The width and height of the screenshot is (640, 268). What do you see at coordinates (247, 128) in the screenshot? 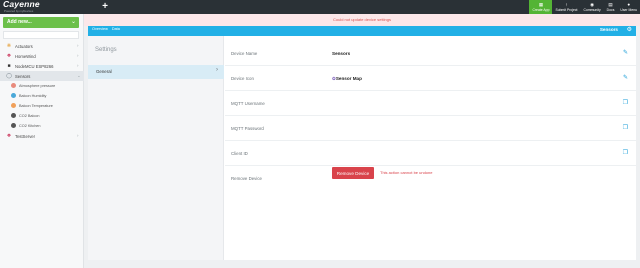
I see `settings-key: MQTT Password` at bounding box center [247, 128].